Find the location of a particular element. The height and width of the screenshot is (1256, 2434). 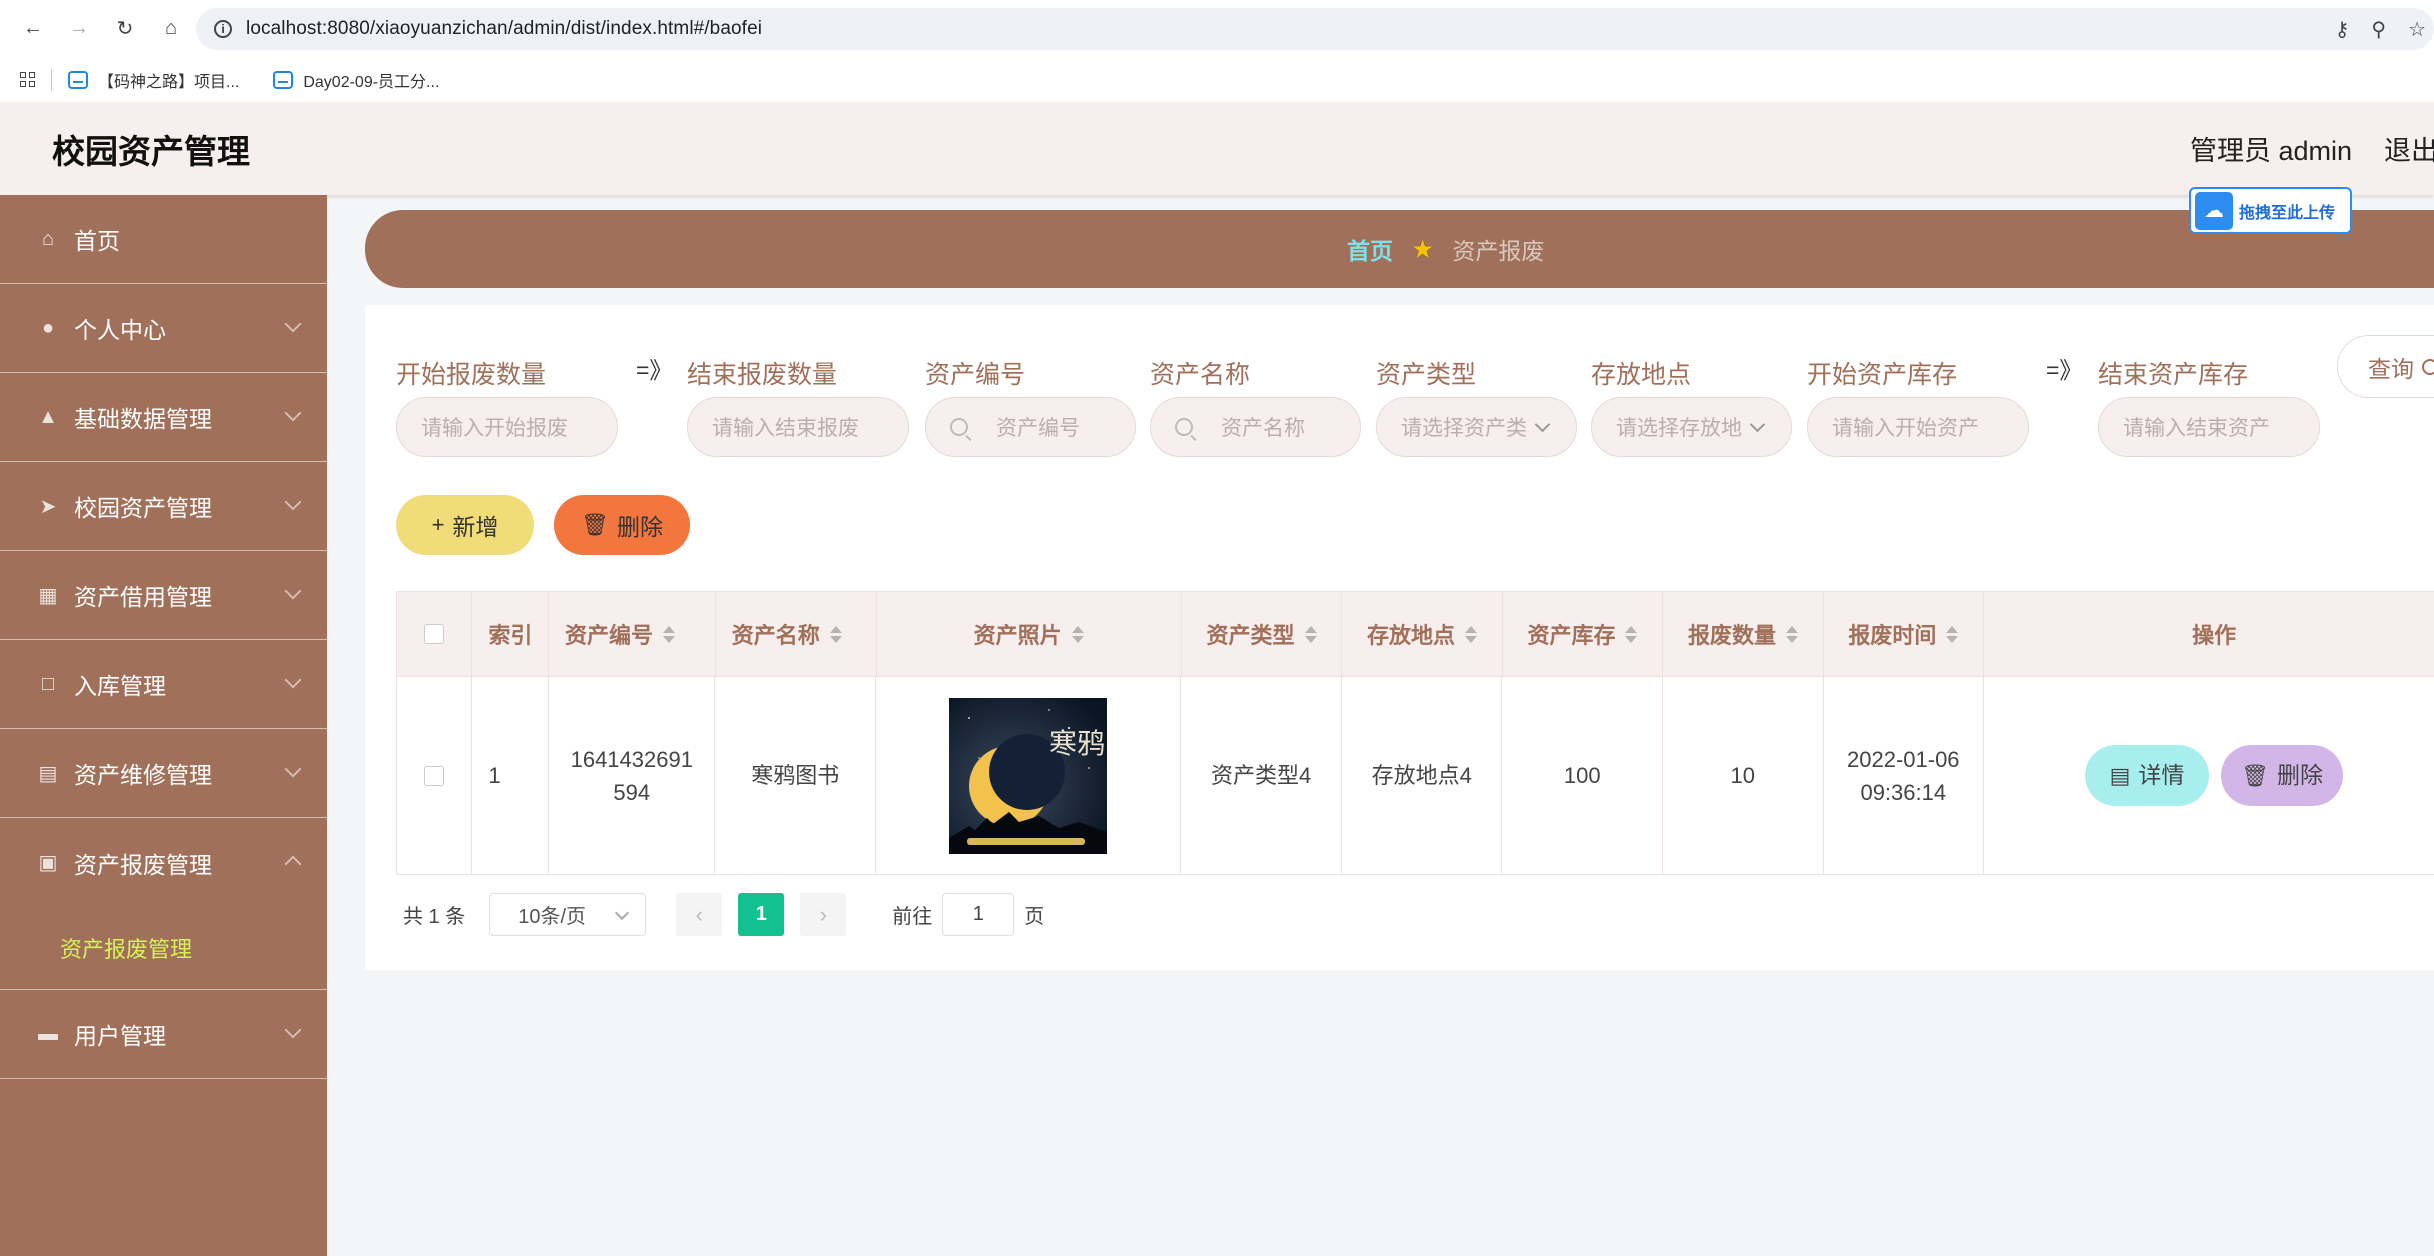

add-label: 新增 is located at coordinates (475, 527).